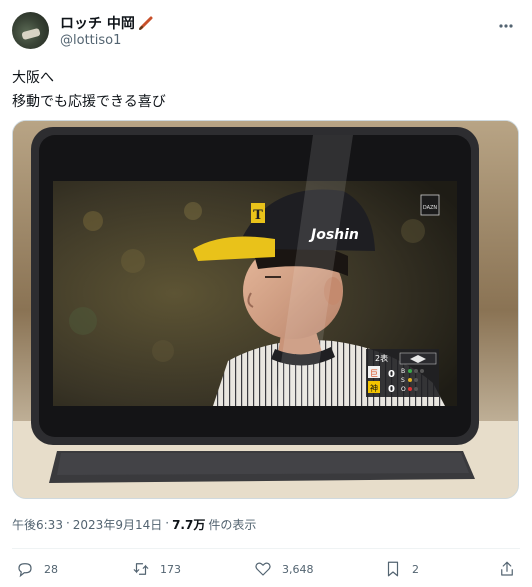 This screenshot has height=587, width=532. I want to click on heart-icon, so click(263, 569).